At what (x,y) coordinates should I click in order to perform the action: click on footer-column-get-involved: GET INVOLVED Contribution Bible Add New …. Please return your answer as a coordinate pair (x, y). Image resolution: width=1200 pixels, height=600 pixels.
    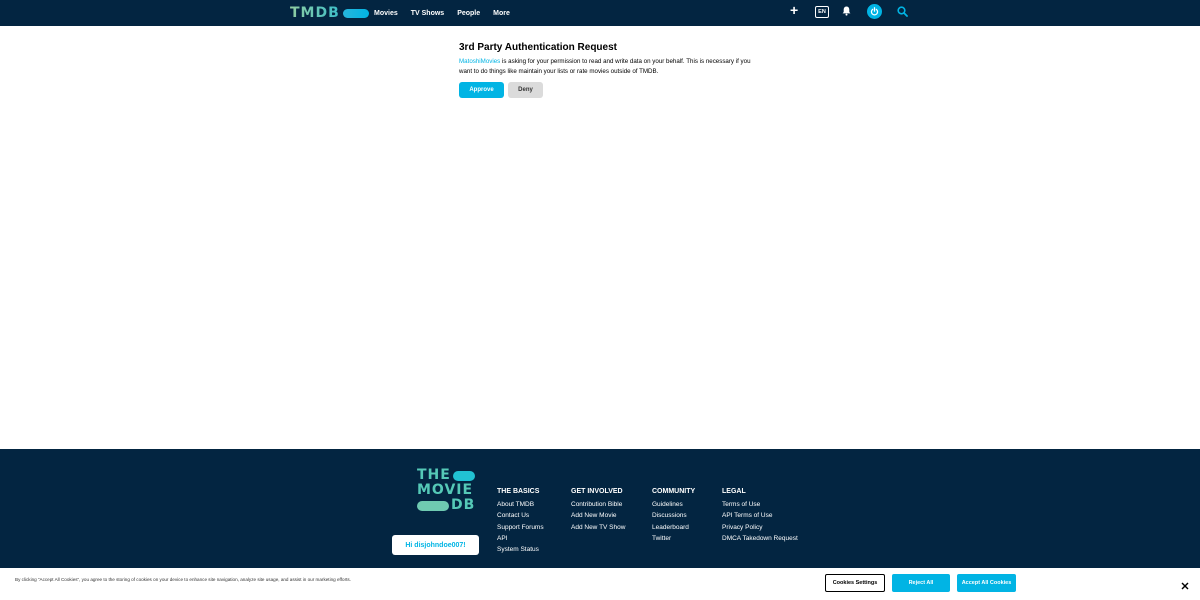
    Looking at the image, I should click on (598, 510).